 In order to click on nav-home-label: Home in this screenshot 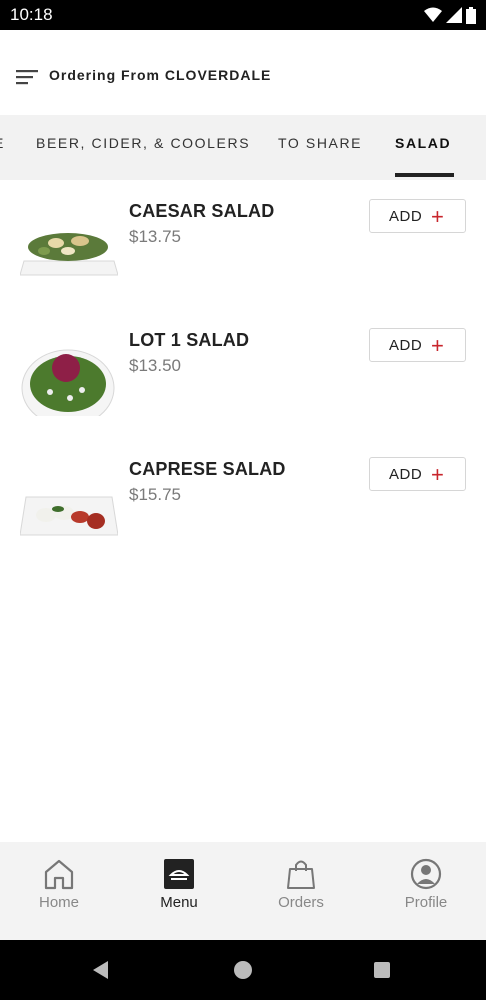, I will do `click(58, 902)`.